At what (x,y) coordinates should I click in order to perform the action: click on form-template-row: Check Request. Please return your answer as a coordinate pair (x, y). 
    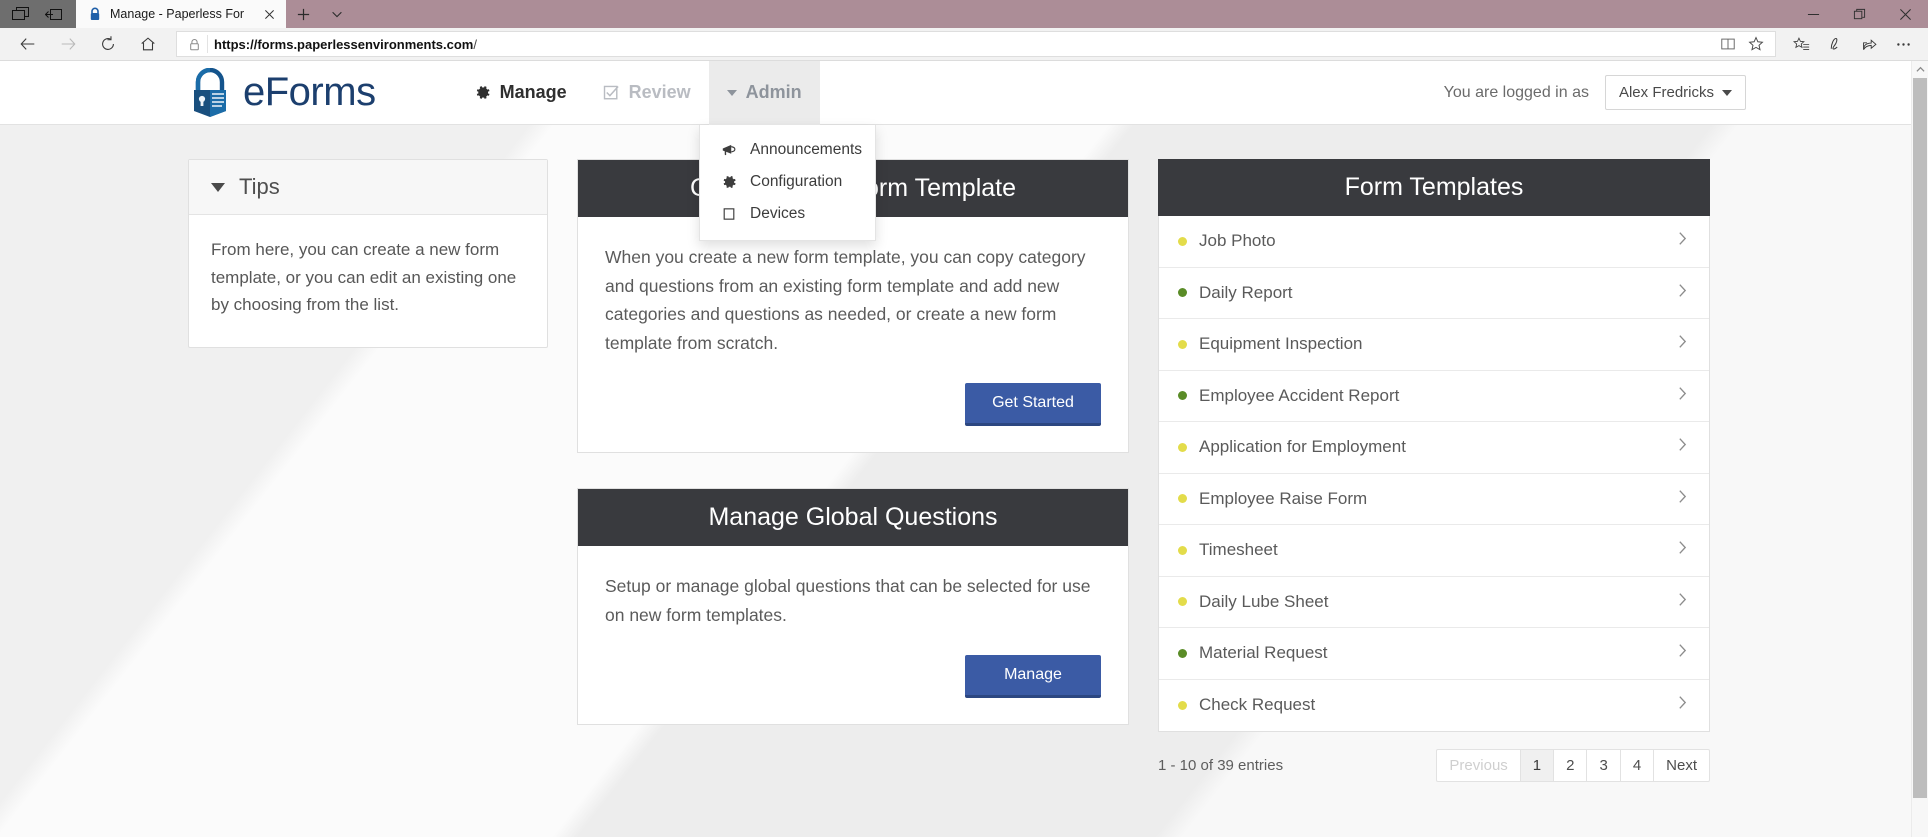
    Looking at the image, I should click on (1434, 706).